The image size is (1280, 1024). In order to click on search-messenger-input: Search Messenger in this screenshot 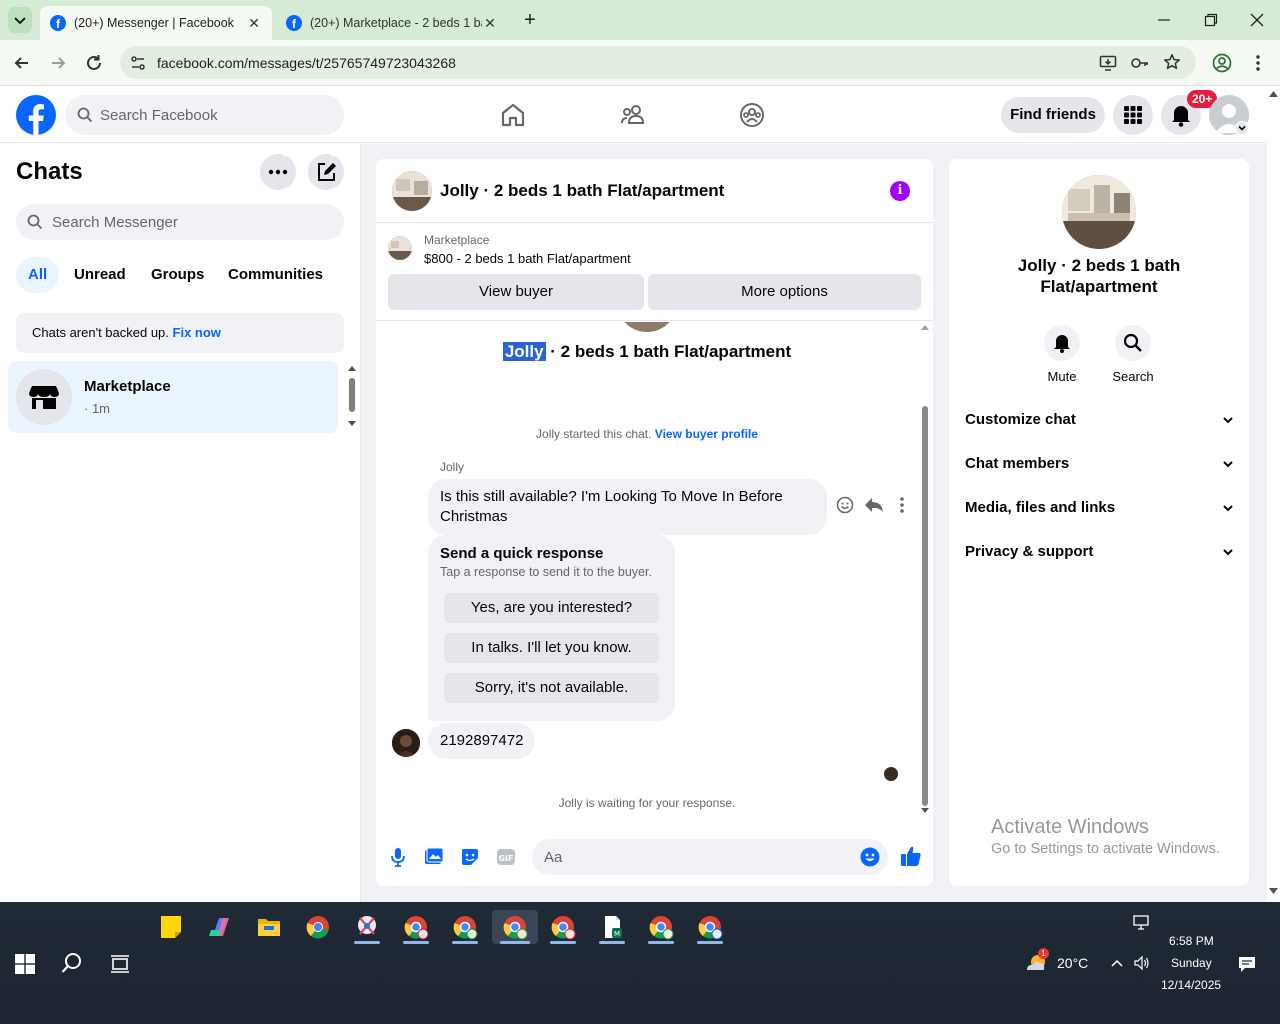, I will do `click(180, 222)`.